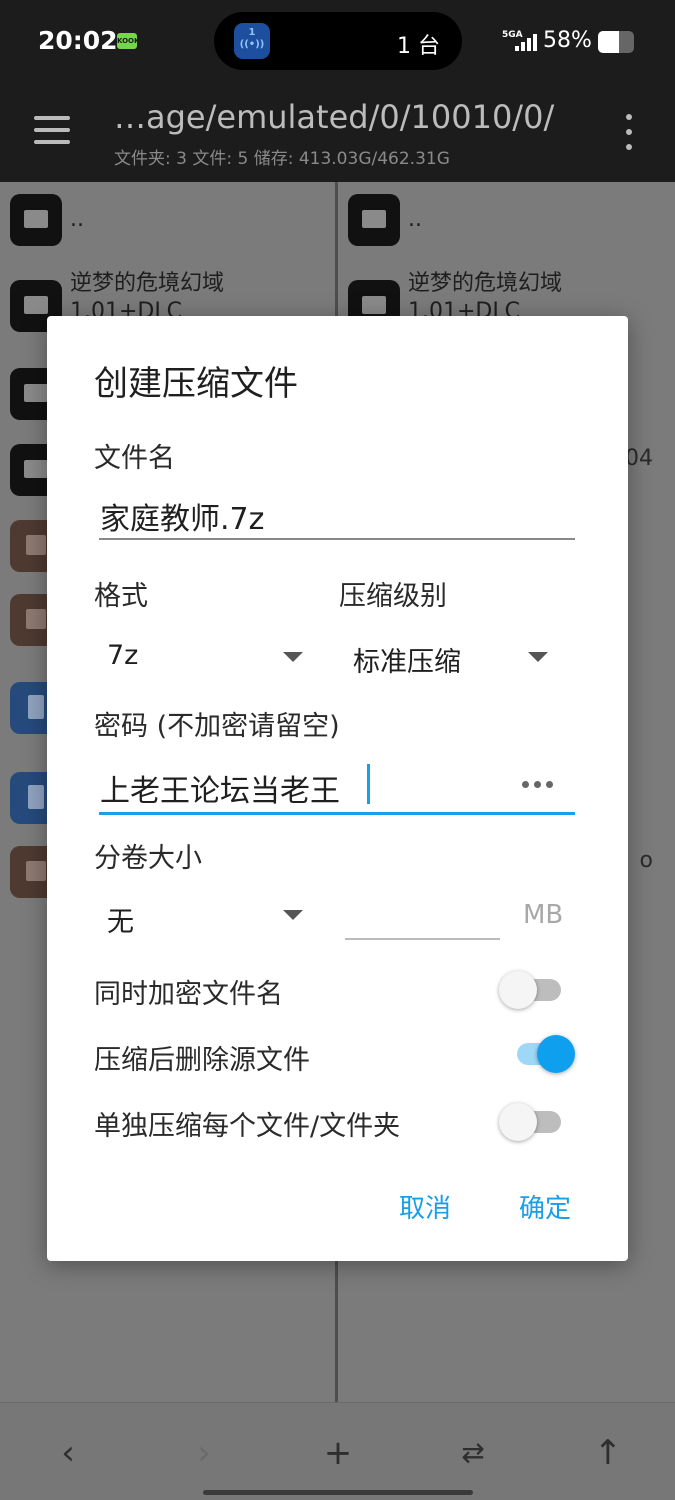 The height and width of the screenshot is (1500, 675). Describe the element at coordinates (252, 41) in the screenshot. I see `hotspot-icon: 1 ((•))` at that location.